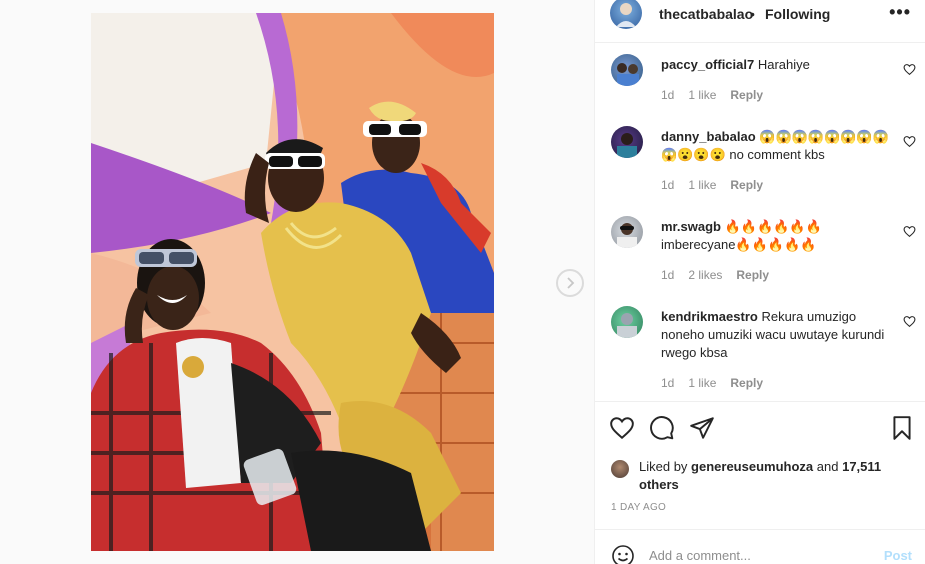 This screenshot has height=564, width=925. What do you see at coordinates (900, 12) in the screenshot?
I see `more-options-icon: •••` at bounding box center [900, 12].